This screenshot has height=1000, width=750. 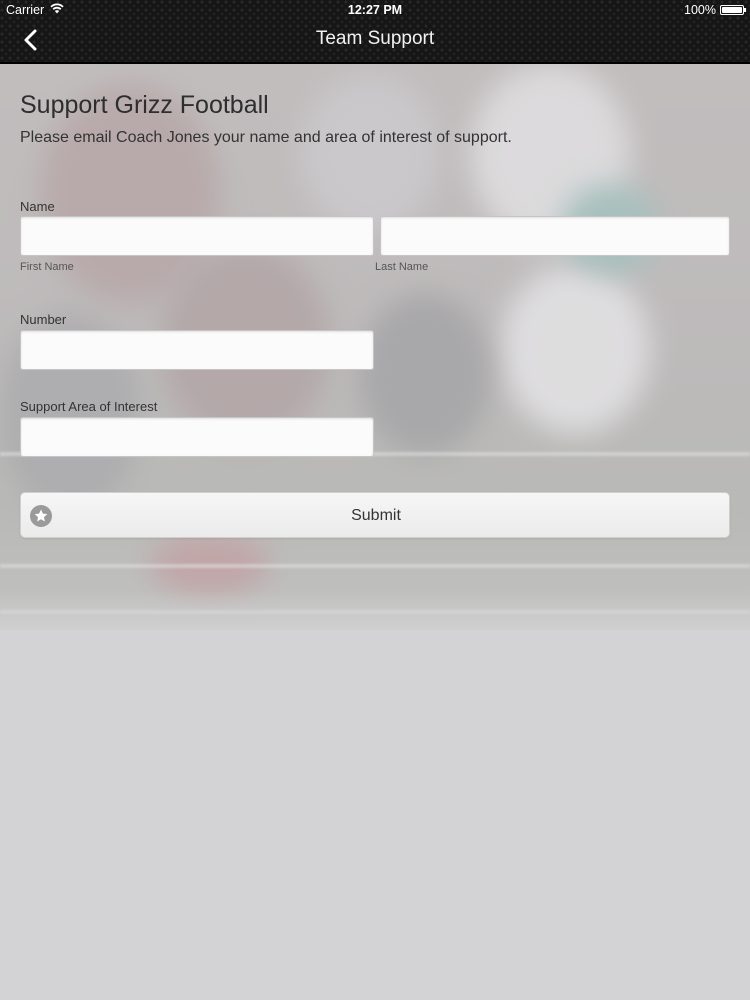 What do you see at coordinates (375, 615) in the screenshot?
I see `photo-fade` at bounding box center [375, 615].